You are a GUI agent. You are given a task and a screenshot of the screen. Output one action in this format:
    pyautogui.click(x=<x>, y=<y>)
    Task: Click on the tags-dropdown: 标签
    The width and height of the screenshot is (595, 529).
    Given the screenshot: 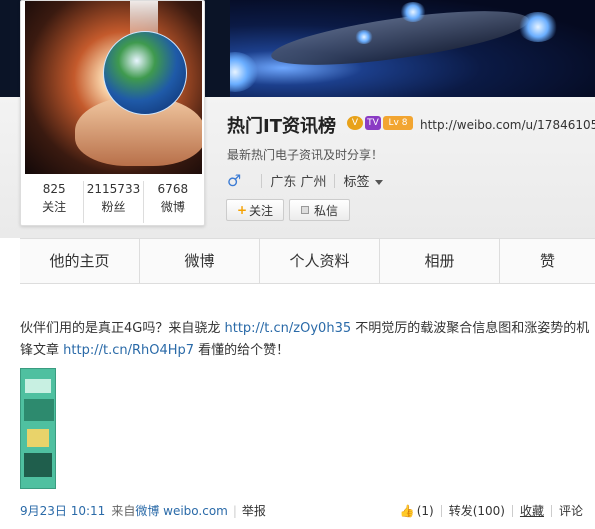 What is the action you would take?
    pyautogui.click(x=363, y=180)
    